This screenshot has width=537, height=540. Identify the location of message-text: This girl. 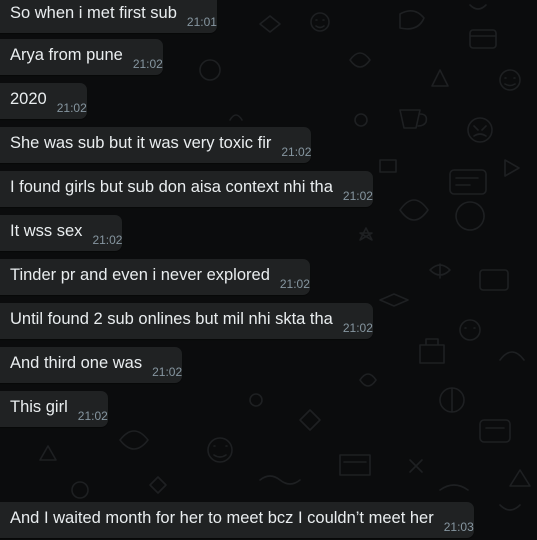
(39, 407).